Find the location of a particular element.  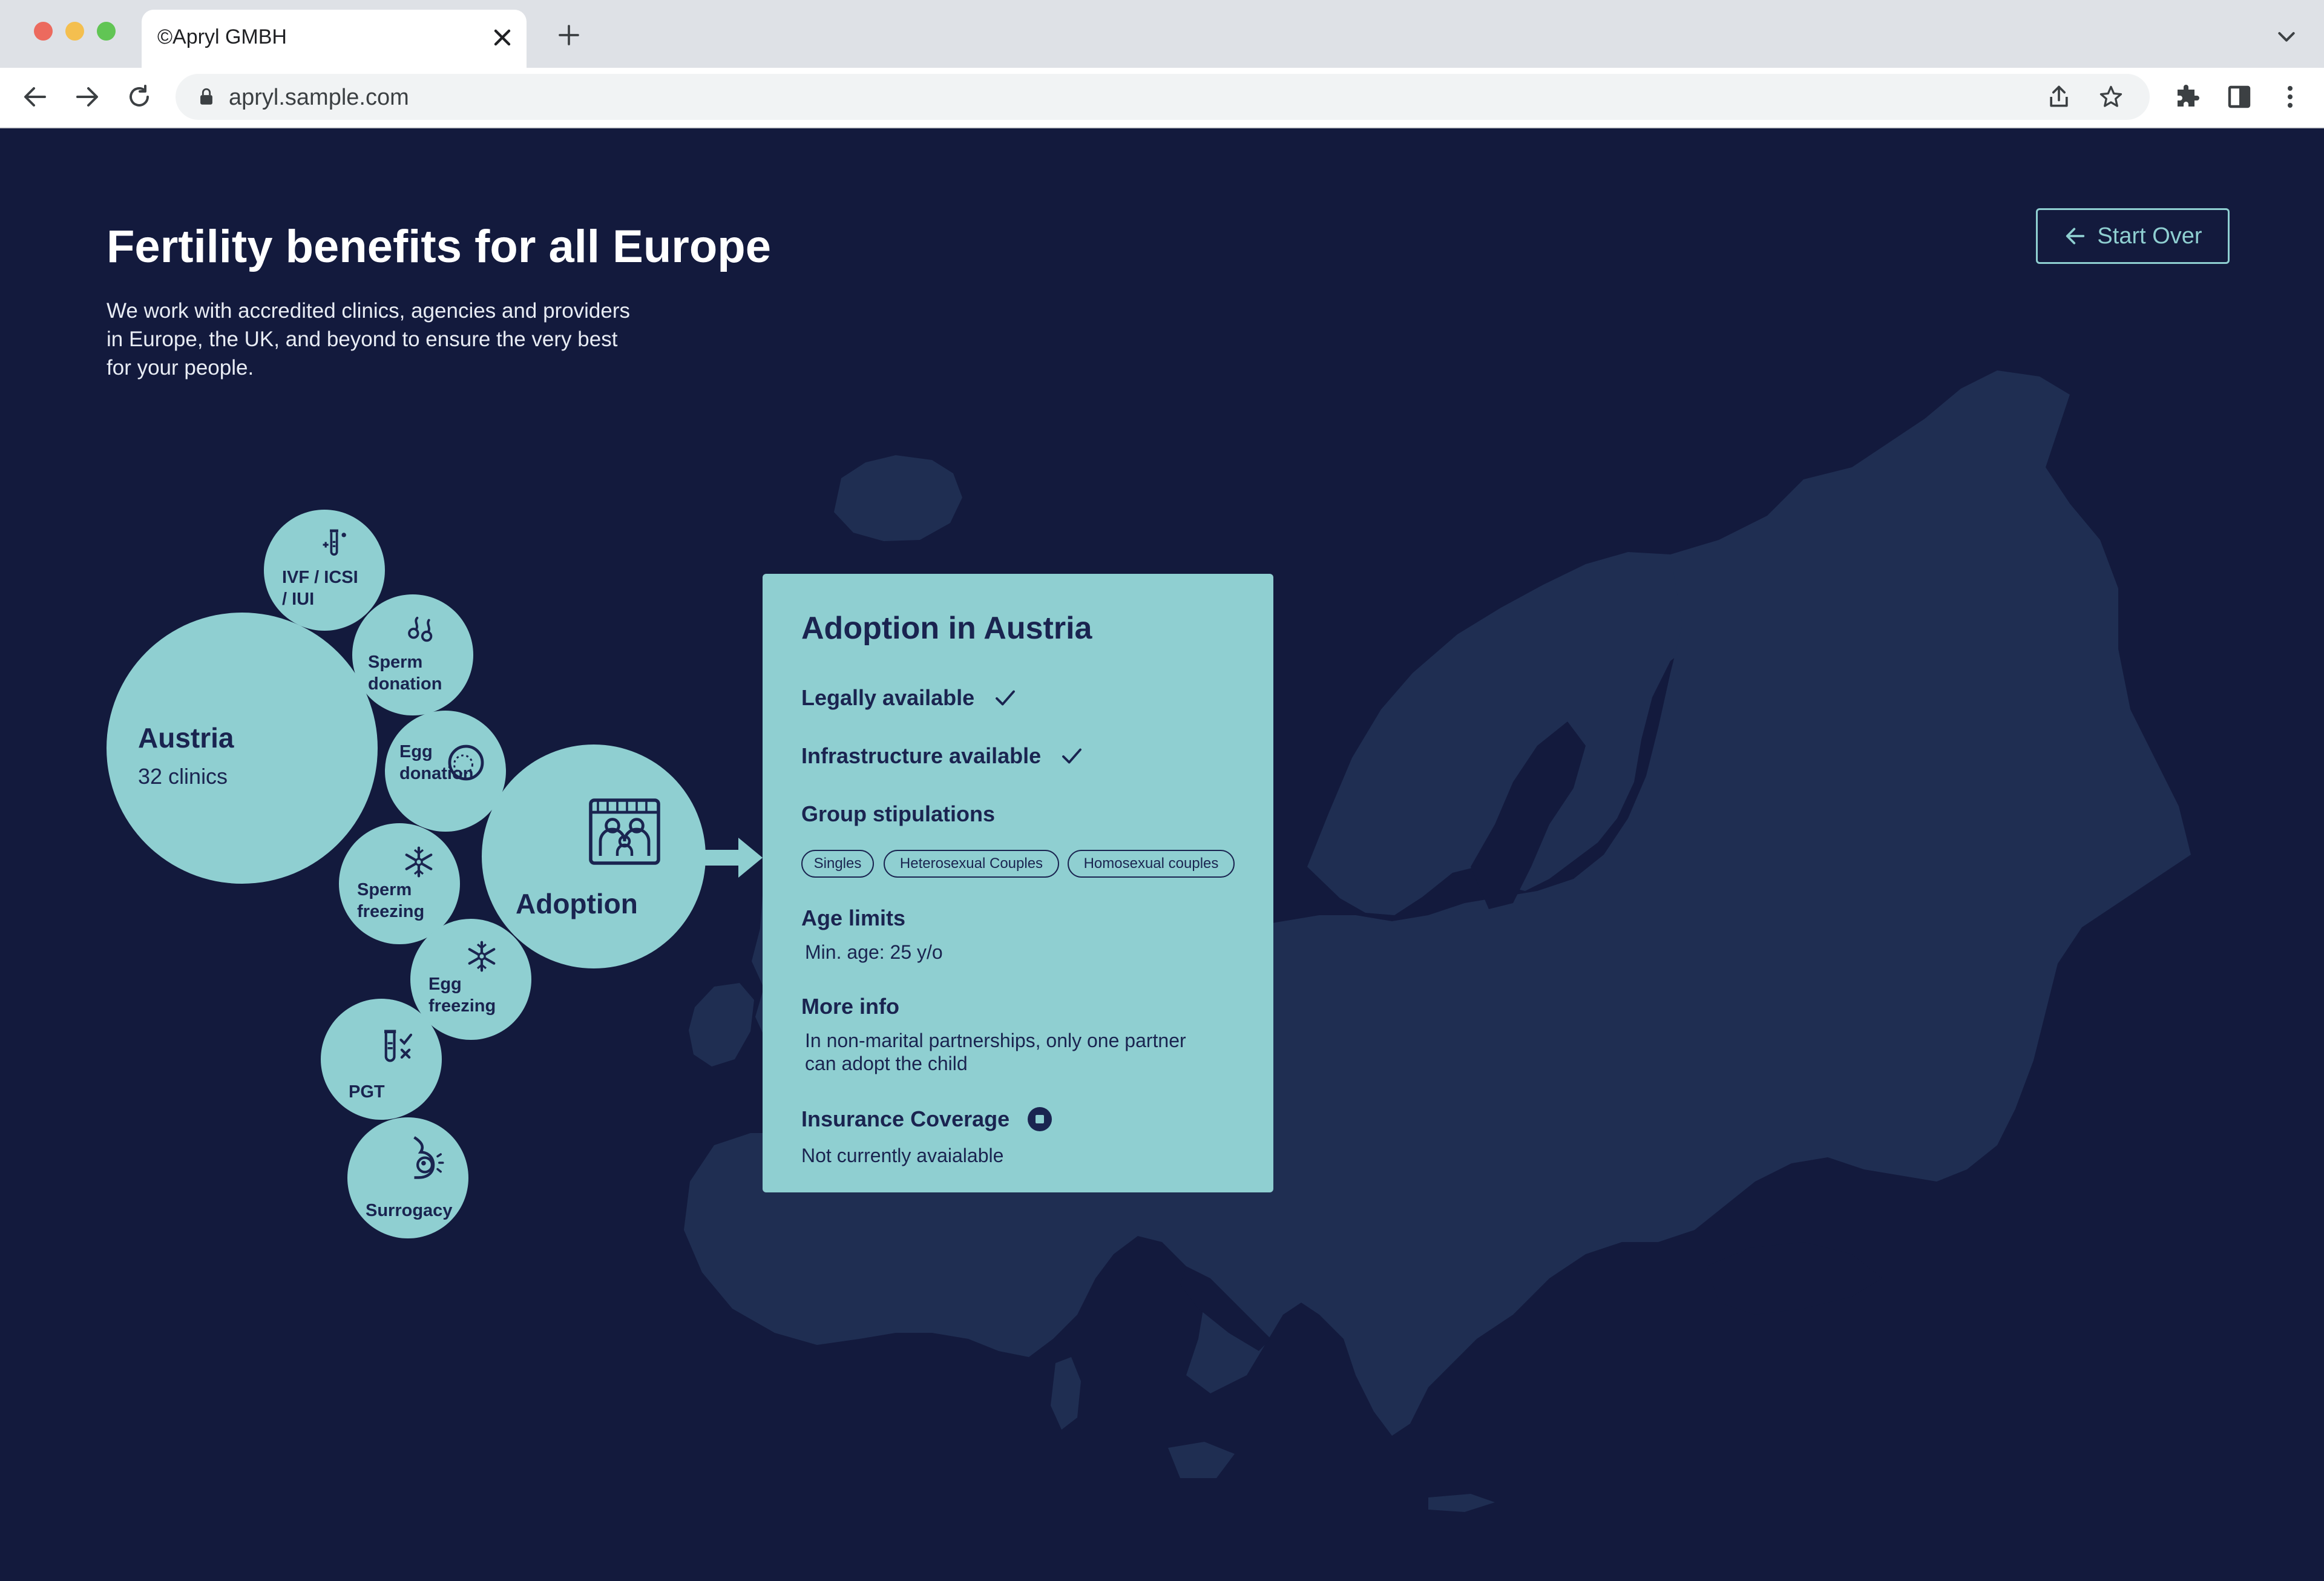

group-tag: Heterosexual Couples is located at coordinates (972, 864).